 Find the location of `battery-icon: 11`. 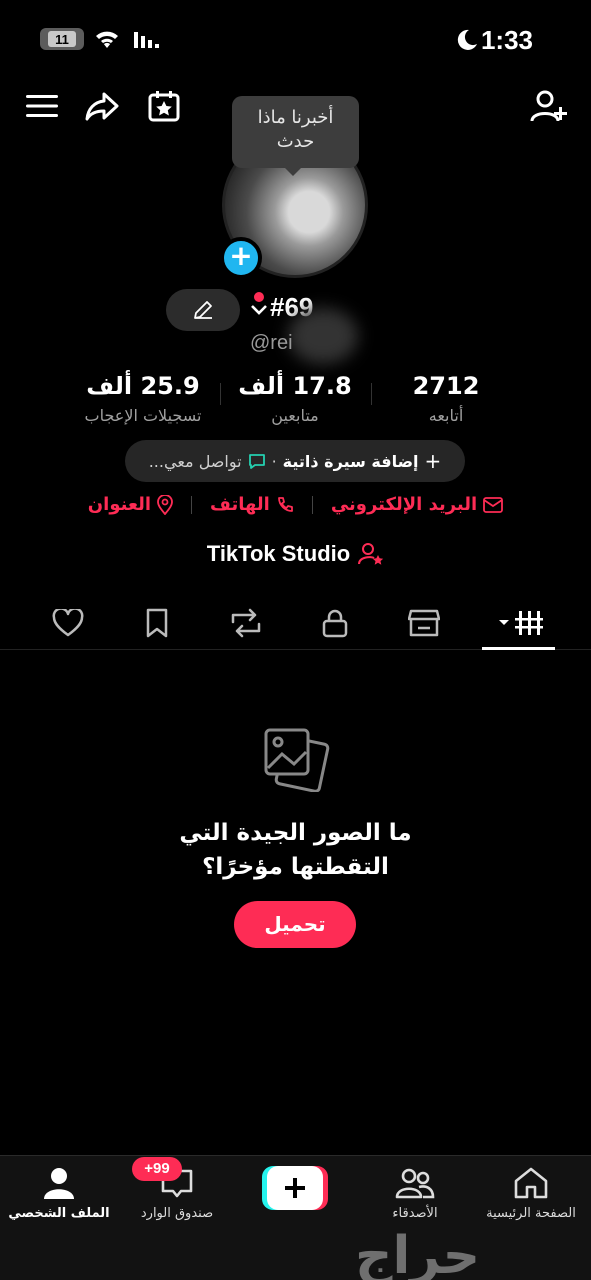

battery-icon: 11 is located at coordinates (62, 39).